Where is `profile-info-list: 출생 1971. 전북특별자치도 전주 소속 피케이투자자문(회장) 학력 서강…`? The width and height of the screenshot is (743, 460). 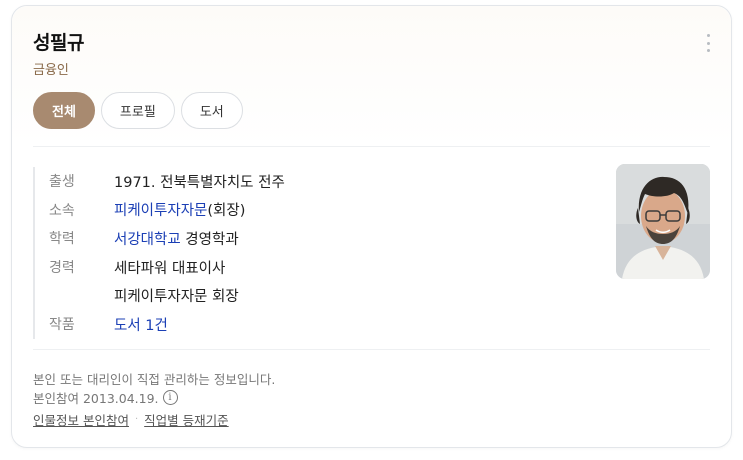
profile-info-list: 출생 1971. 전북특별자치도 전주 소속 피케이투자자문(회장) 학력 서강… is located at coordinates (159, 253).